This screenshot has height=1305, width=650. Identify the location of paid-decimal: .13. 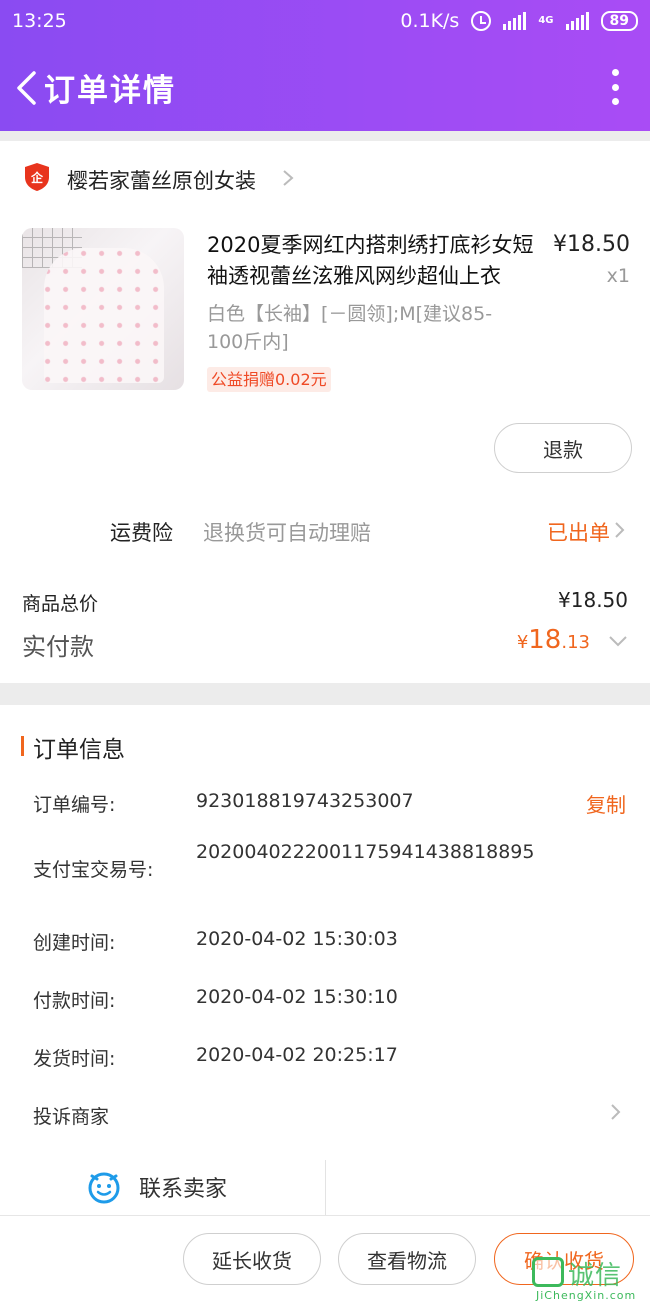
(575, 642).